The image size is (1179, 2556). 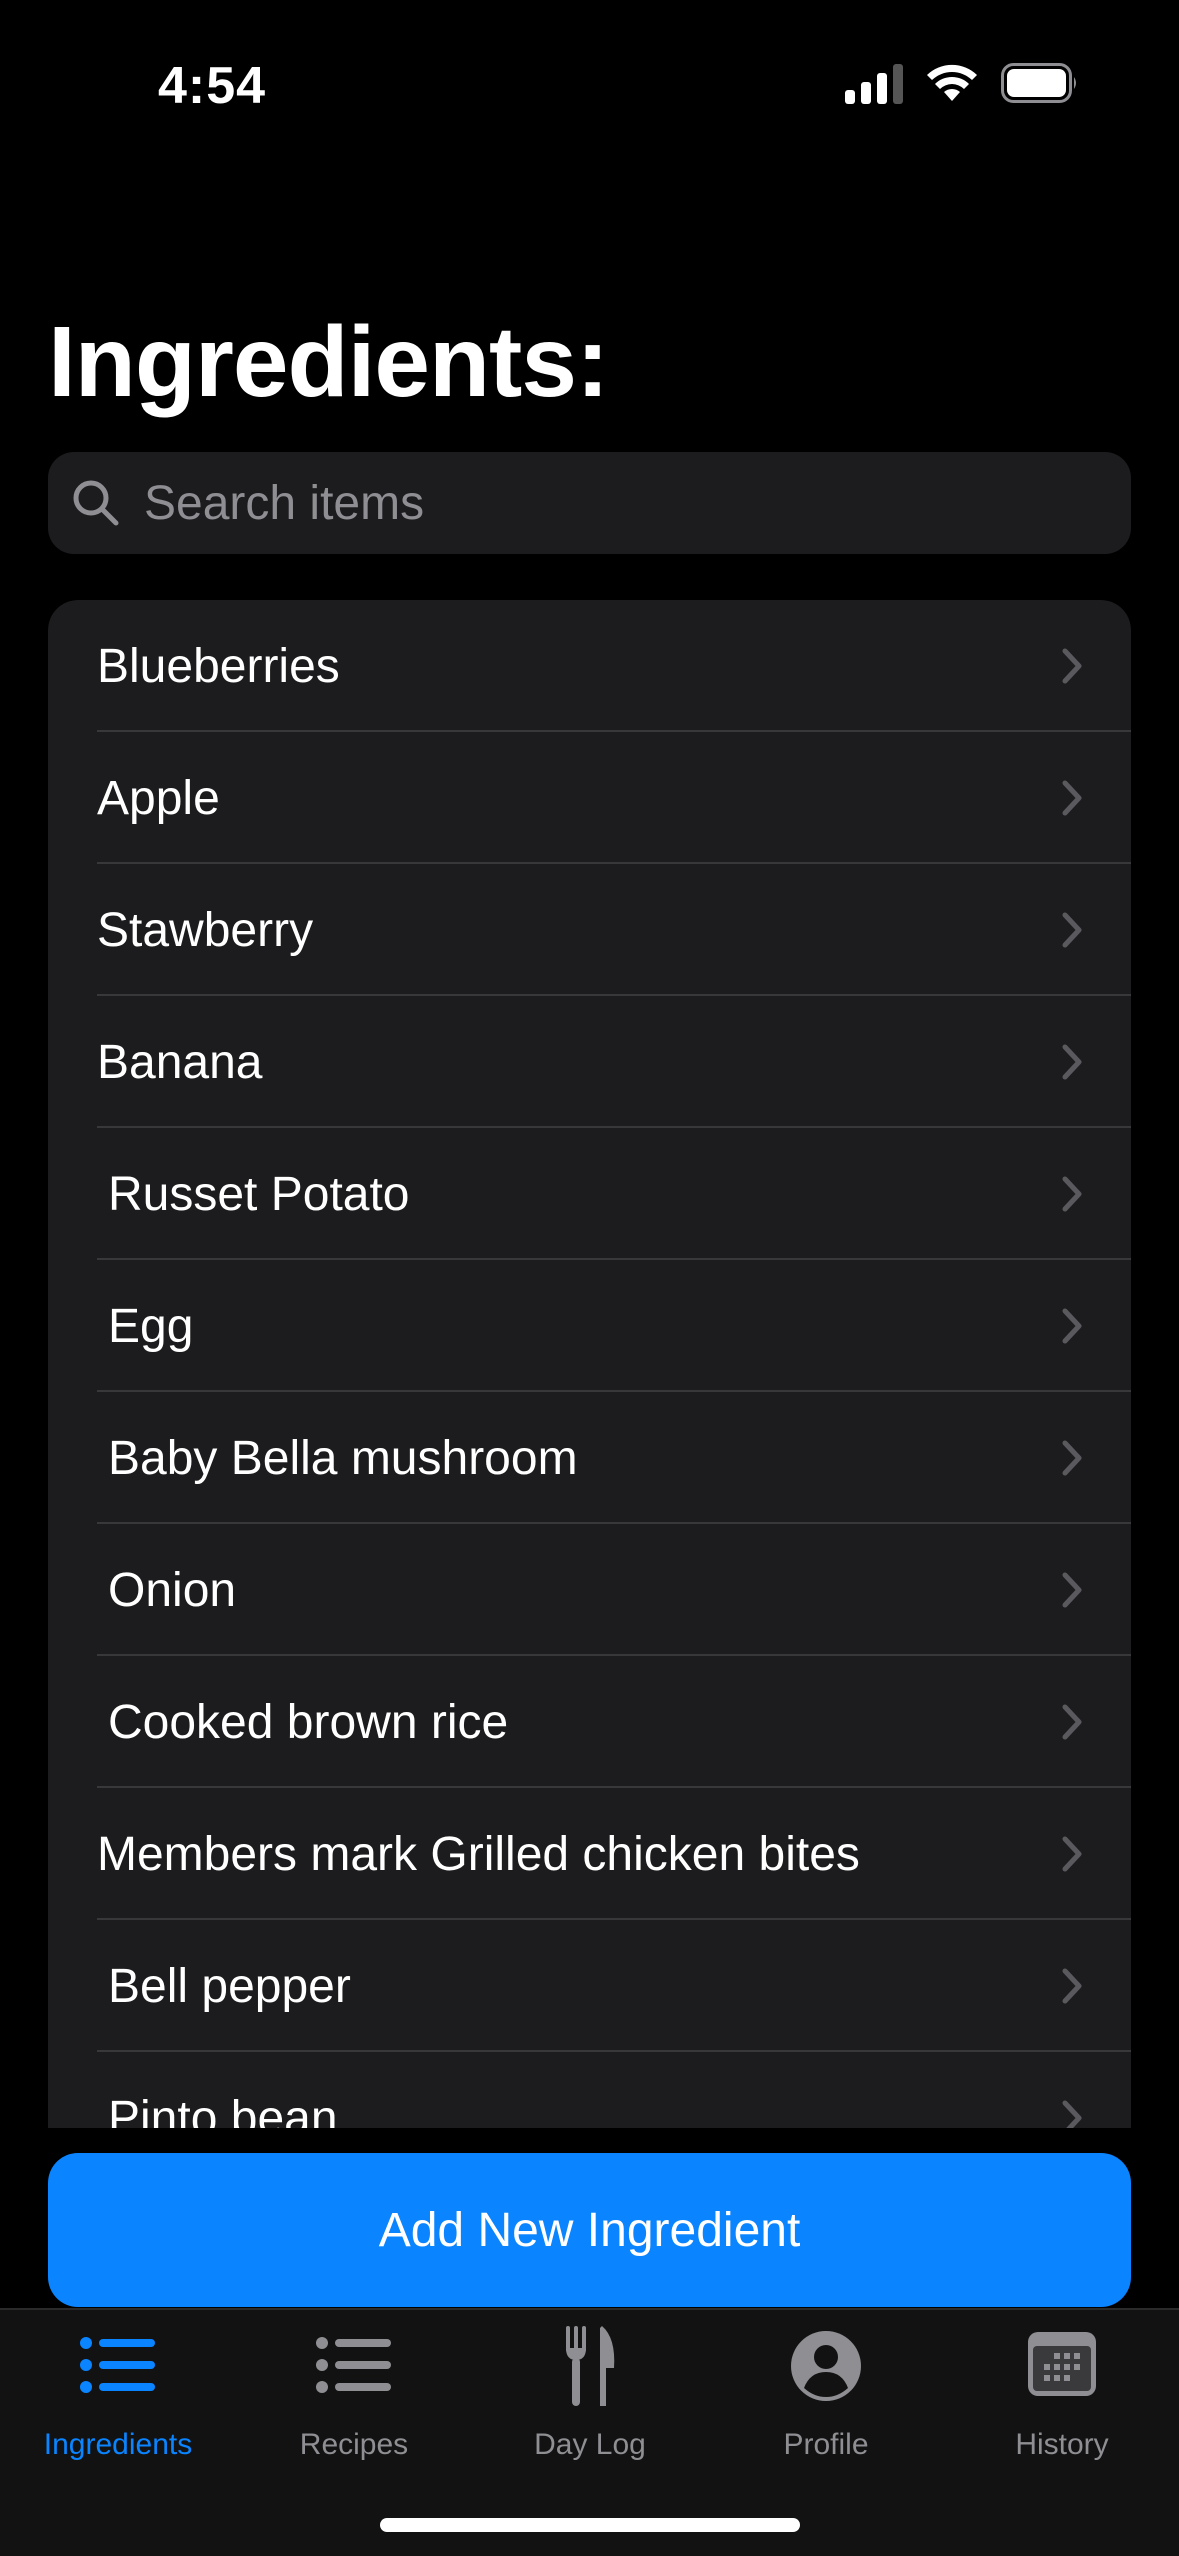 What do you see at coordinates (218, 666) in the screenshot?
I see `list-item-label: Blueberries` at bounding box center [218, 666].